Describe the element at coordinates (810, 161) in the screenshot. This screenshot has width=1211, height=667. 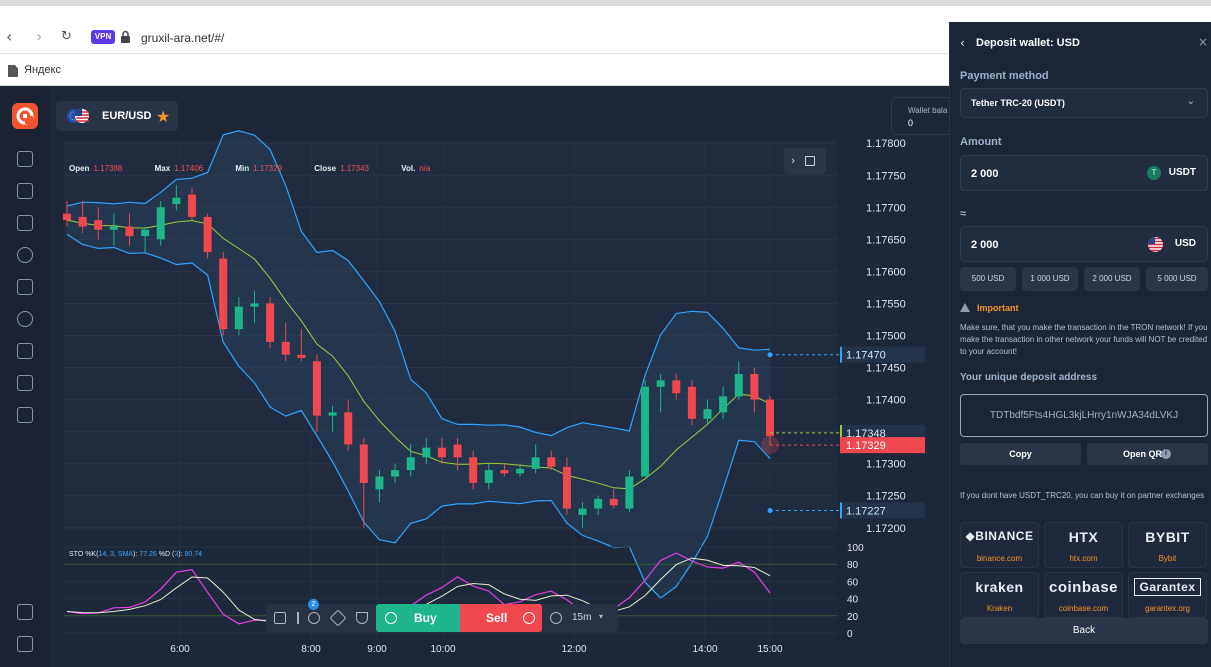
I see `layout-icon` at that location.